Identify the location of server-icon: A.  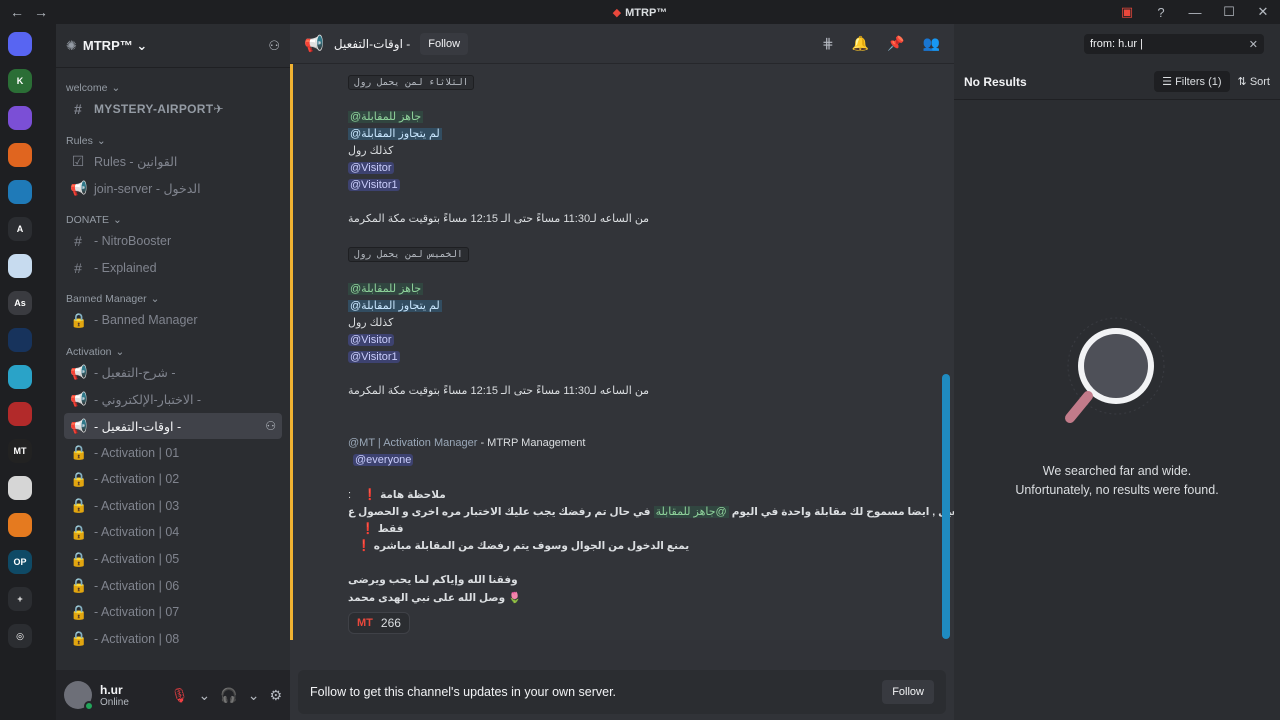
(20, 229).